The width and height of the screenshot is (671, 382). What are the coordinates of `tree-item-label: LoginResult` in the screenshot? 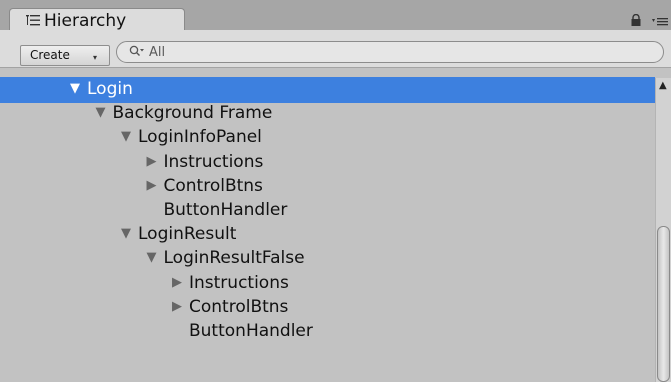 It's located at (187, 234).